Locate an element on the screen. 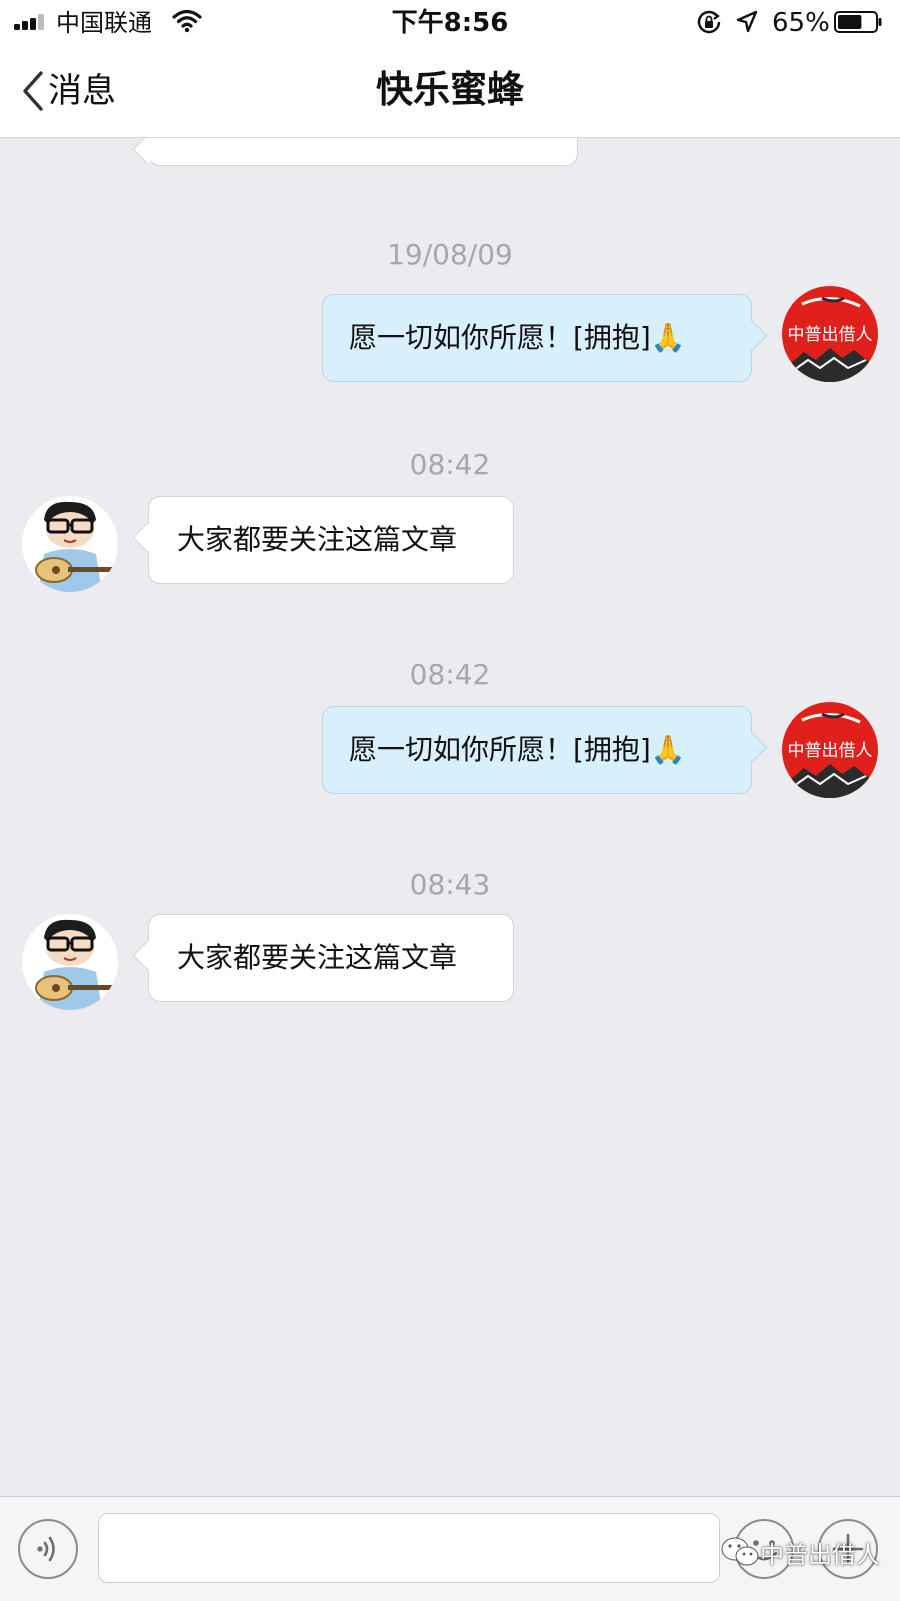 This screenshot has width=900, height=1601. location-arrow-icon is located at coordinates (747, 21).